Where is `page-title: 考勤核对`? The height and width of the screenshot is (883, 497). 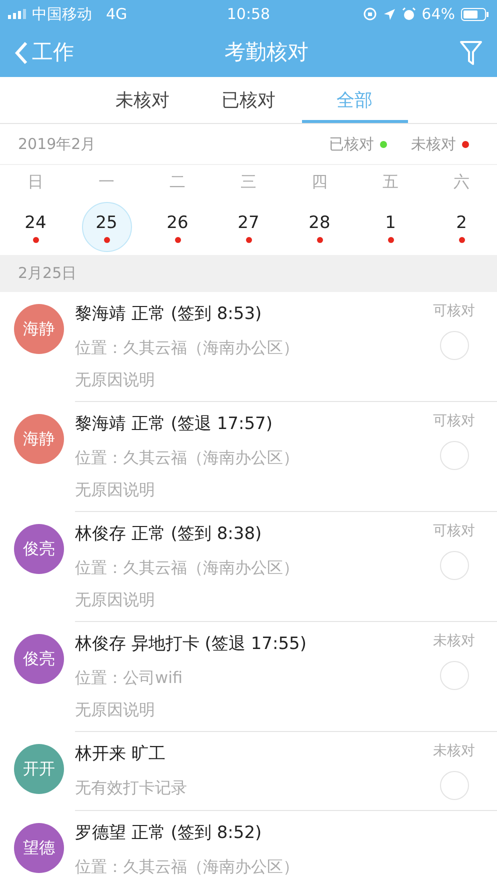
page-title: 考勤核对 is located at coordinates (266, 52).